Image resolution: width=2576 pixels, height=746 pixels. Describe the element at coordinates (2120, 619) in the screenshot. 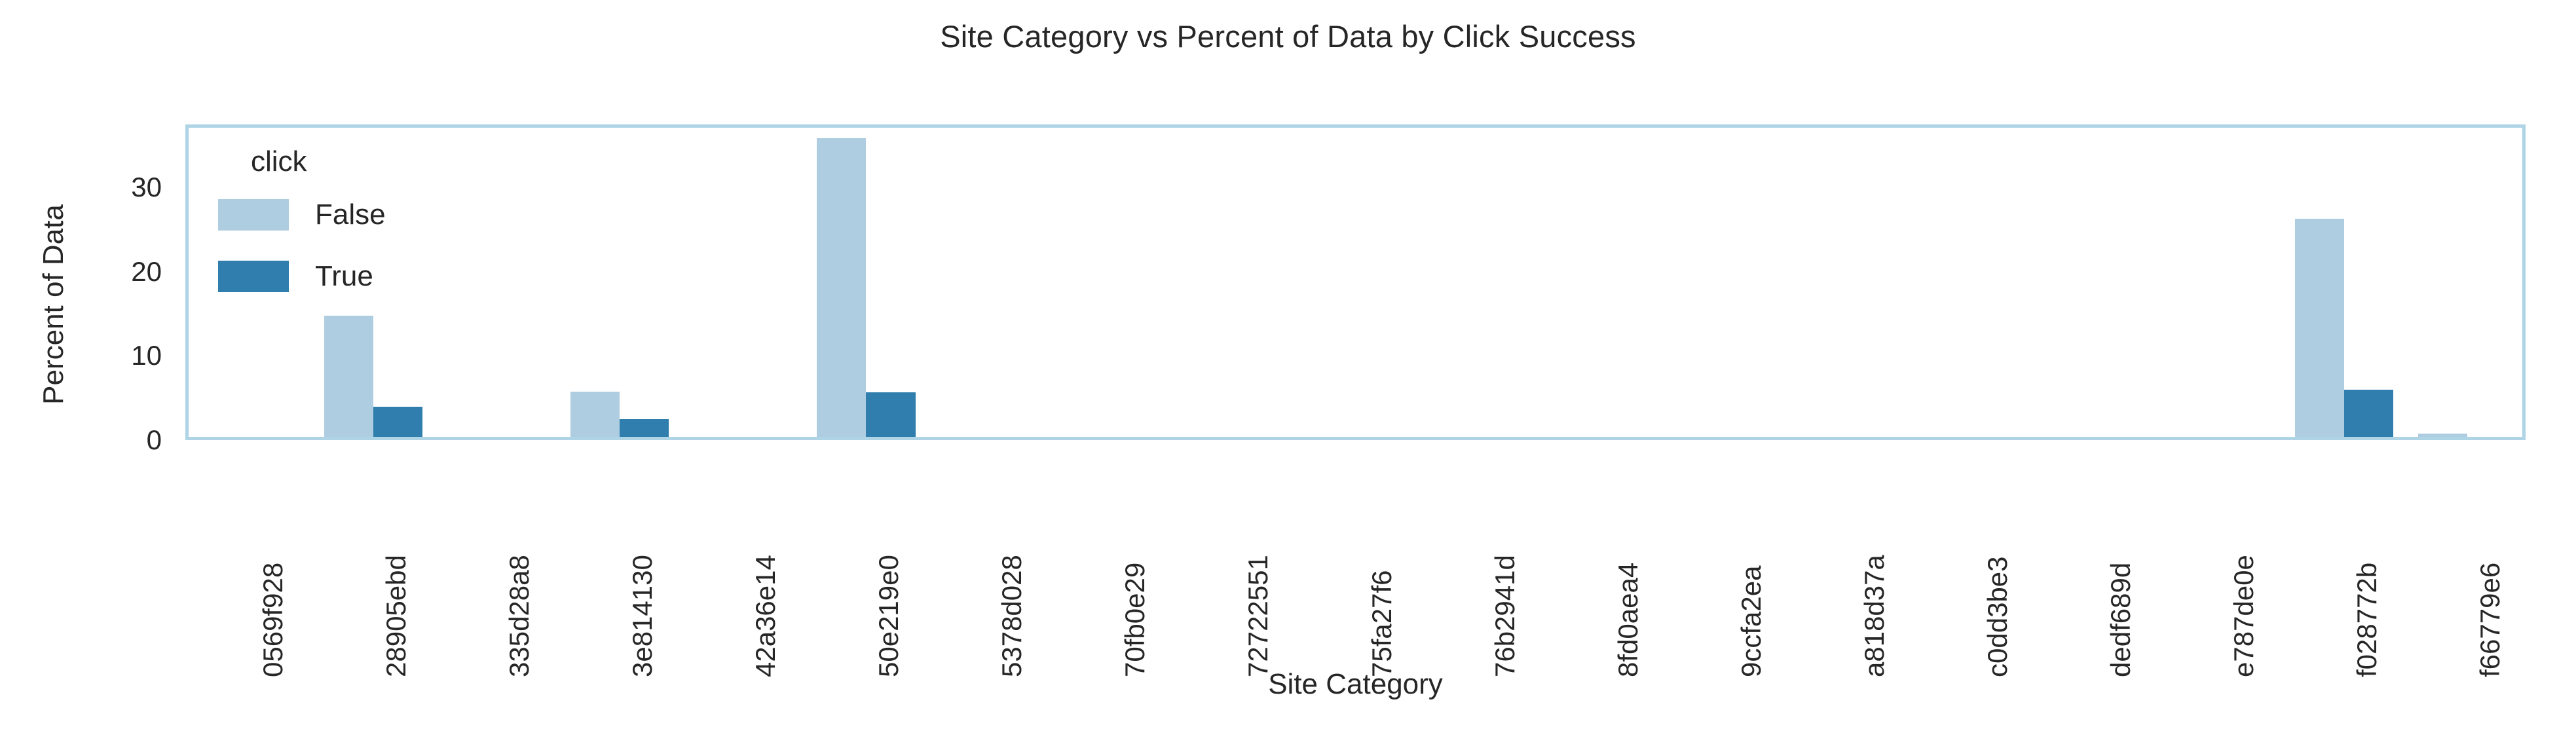

I see `x-tick-label: dedf689d` at that location.